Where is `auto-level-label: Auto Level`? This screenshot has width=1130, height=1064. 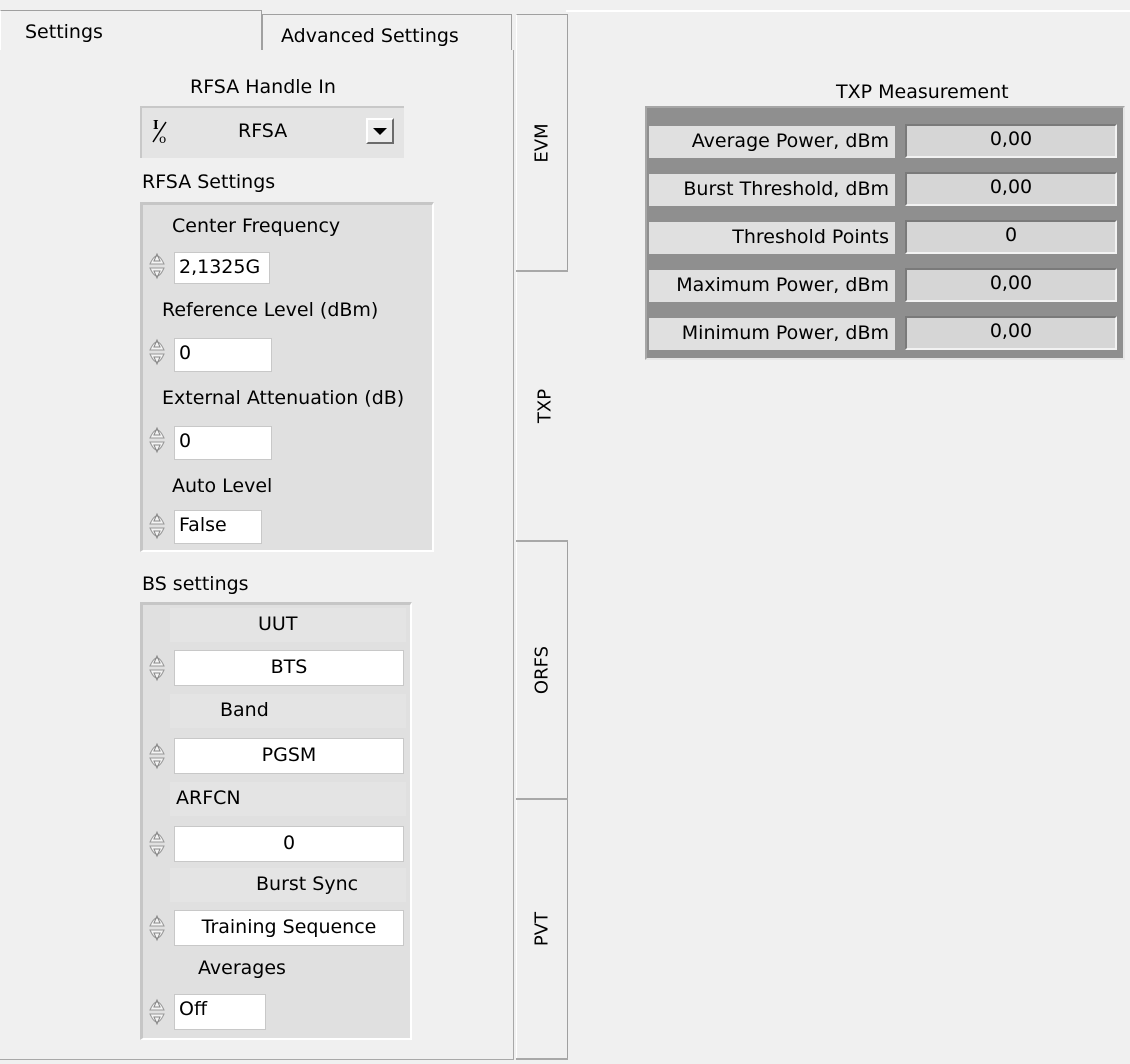 auto-level-label: Auto Level is located at coordinates (222, 486).